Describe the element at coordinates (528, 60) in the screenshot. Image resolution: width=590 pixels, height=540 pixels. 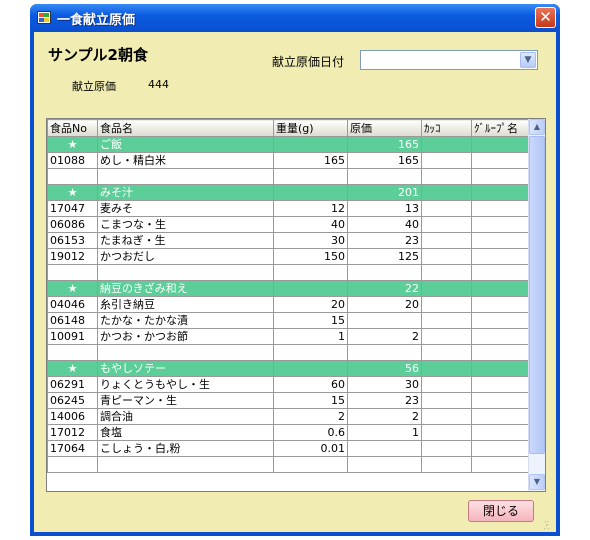
I see `chevron-down-icon: ▼` at that location.